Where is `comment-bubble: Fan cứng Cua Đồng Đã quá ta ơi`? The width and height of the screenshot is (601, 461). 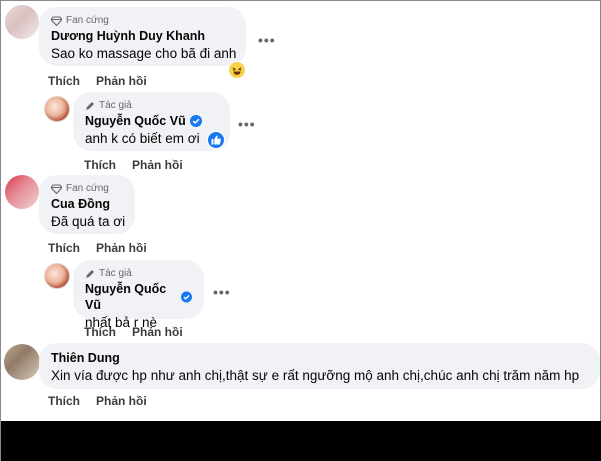
comment-bubble: Fan cứng Cua Đồng Đã quá ta ơi is located at coordinates (87, 204).